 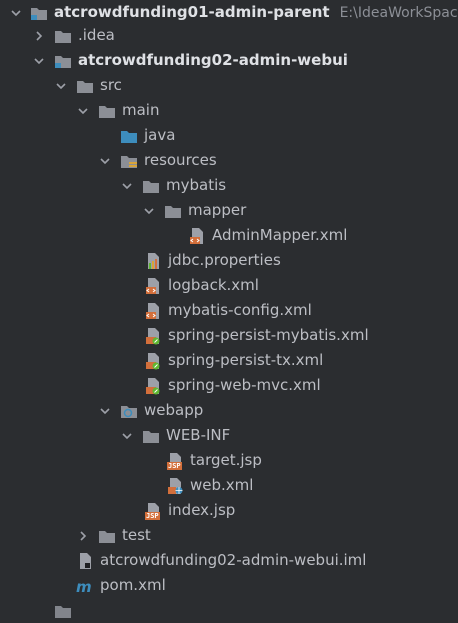 I want to click on tree-row-module: atcrowdfunding02-admin-webui, so click(x=229, y=60).